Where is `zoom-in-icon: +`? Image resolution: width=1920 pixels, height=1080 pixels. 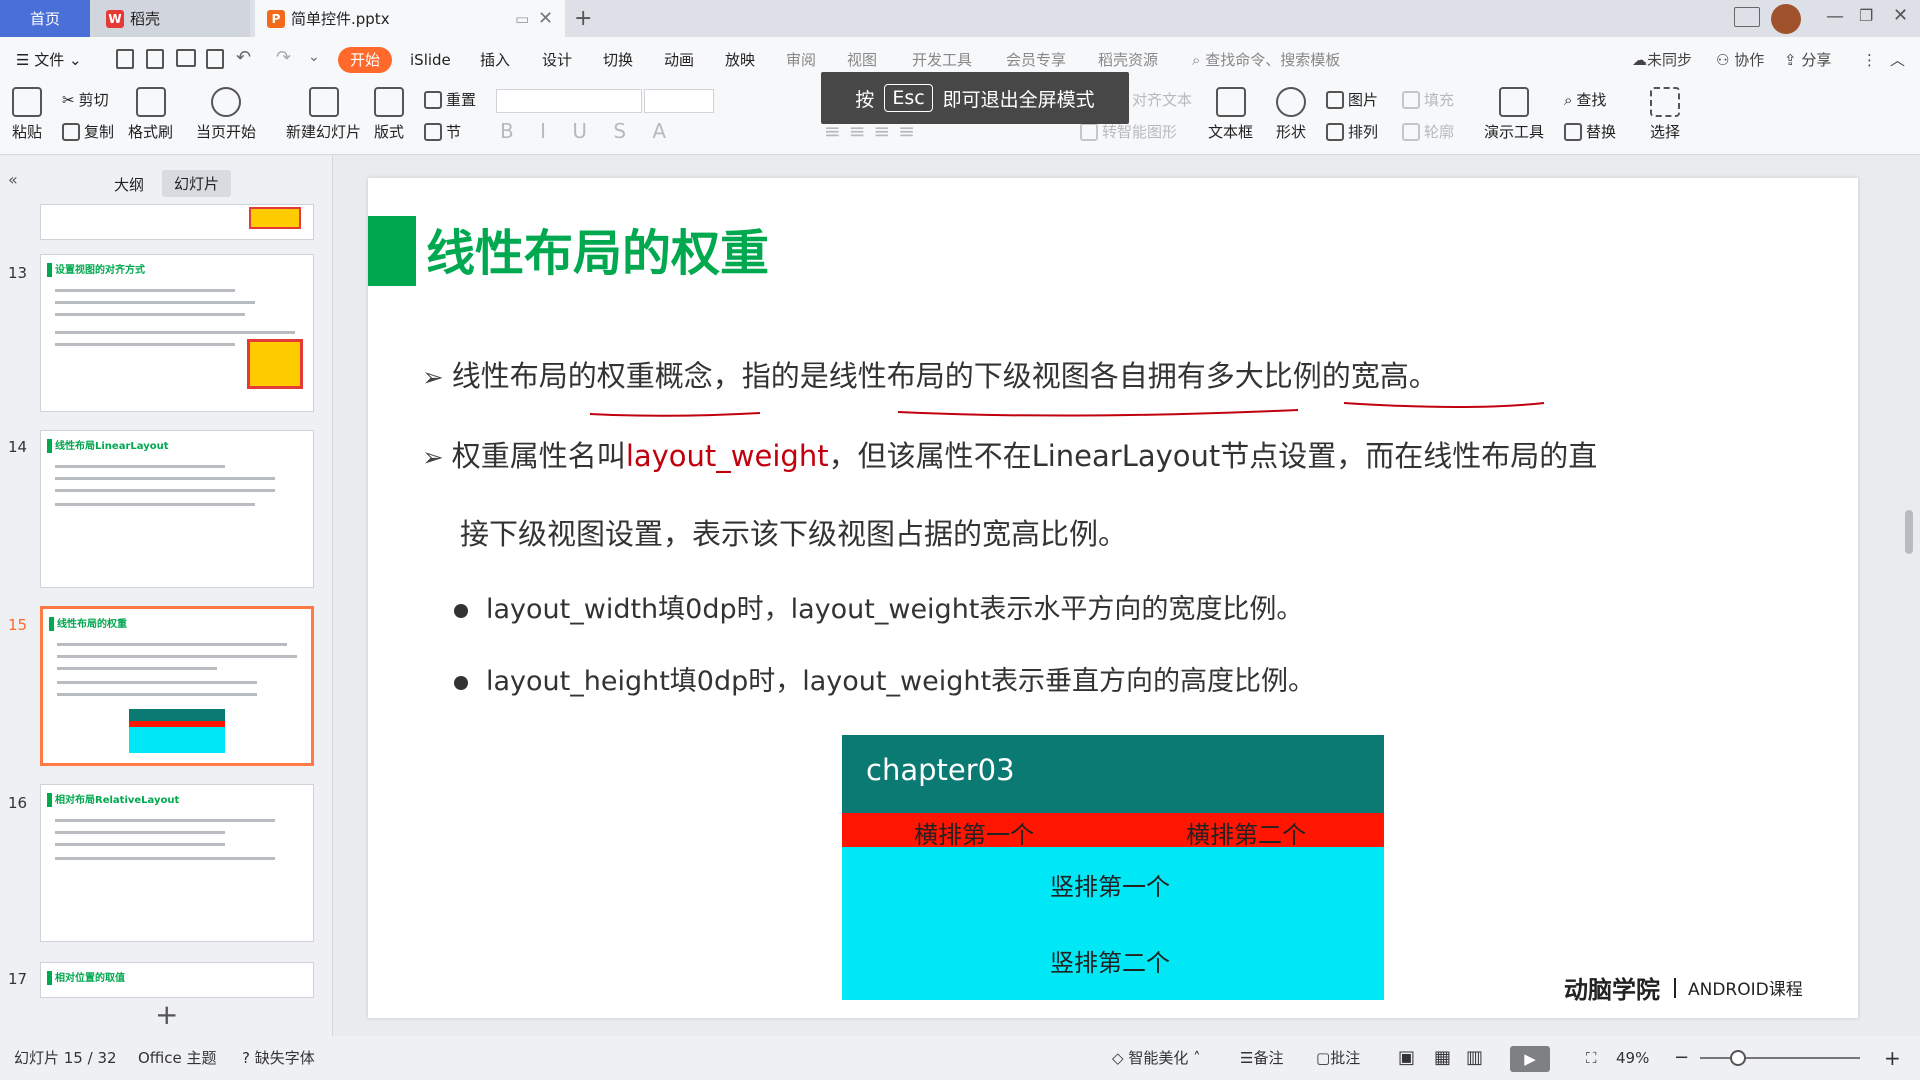
zoom-in-icon: + is located at coordinates (1892, 1058).